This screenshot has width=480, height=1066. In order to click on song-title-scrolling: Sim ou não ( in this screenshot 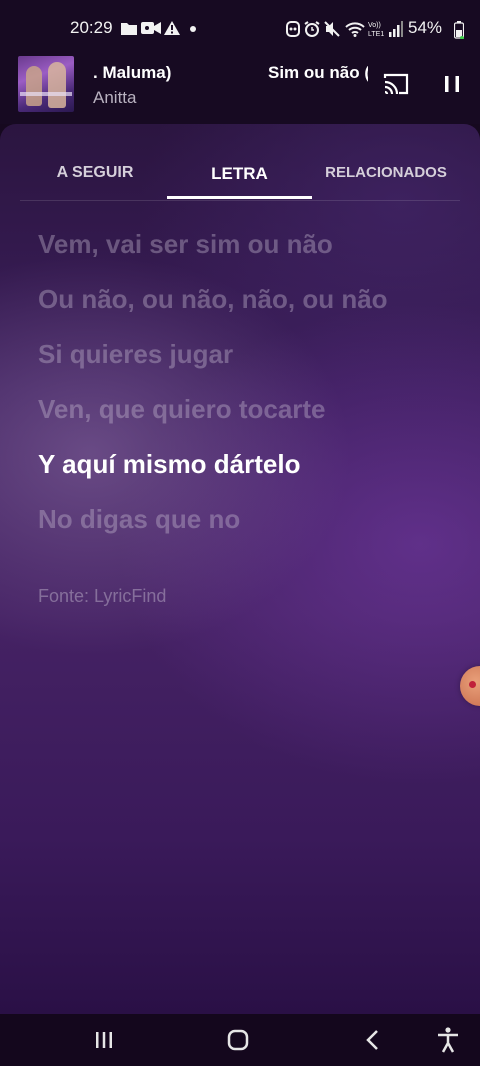, I will do `click(318, 72)`.